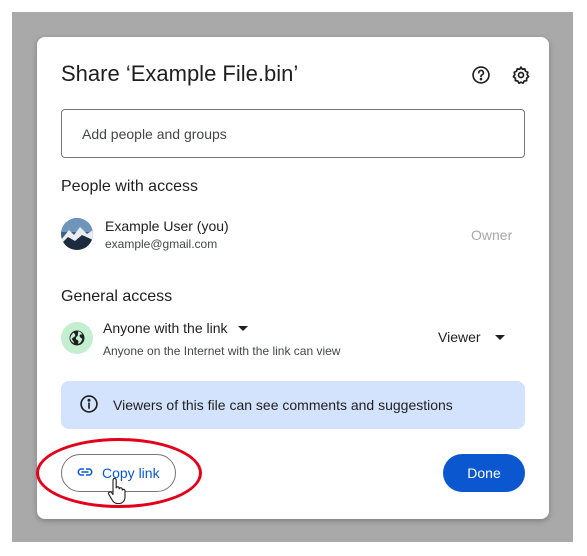  I want to click on people-with-access-heading: People with access, so click(129, 186).